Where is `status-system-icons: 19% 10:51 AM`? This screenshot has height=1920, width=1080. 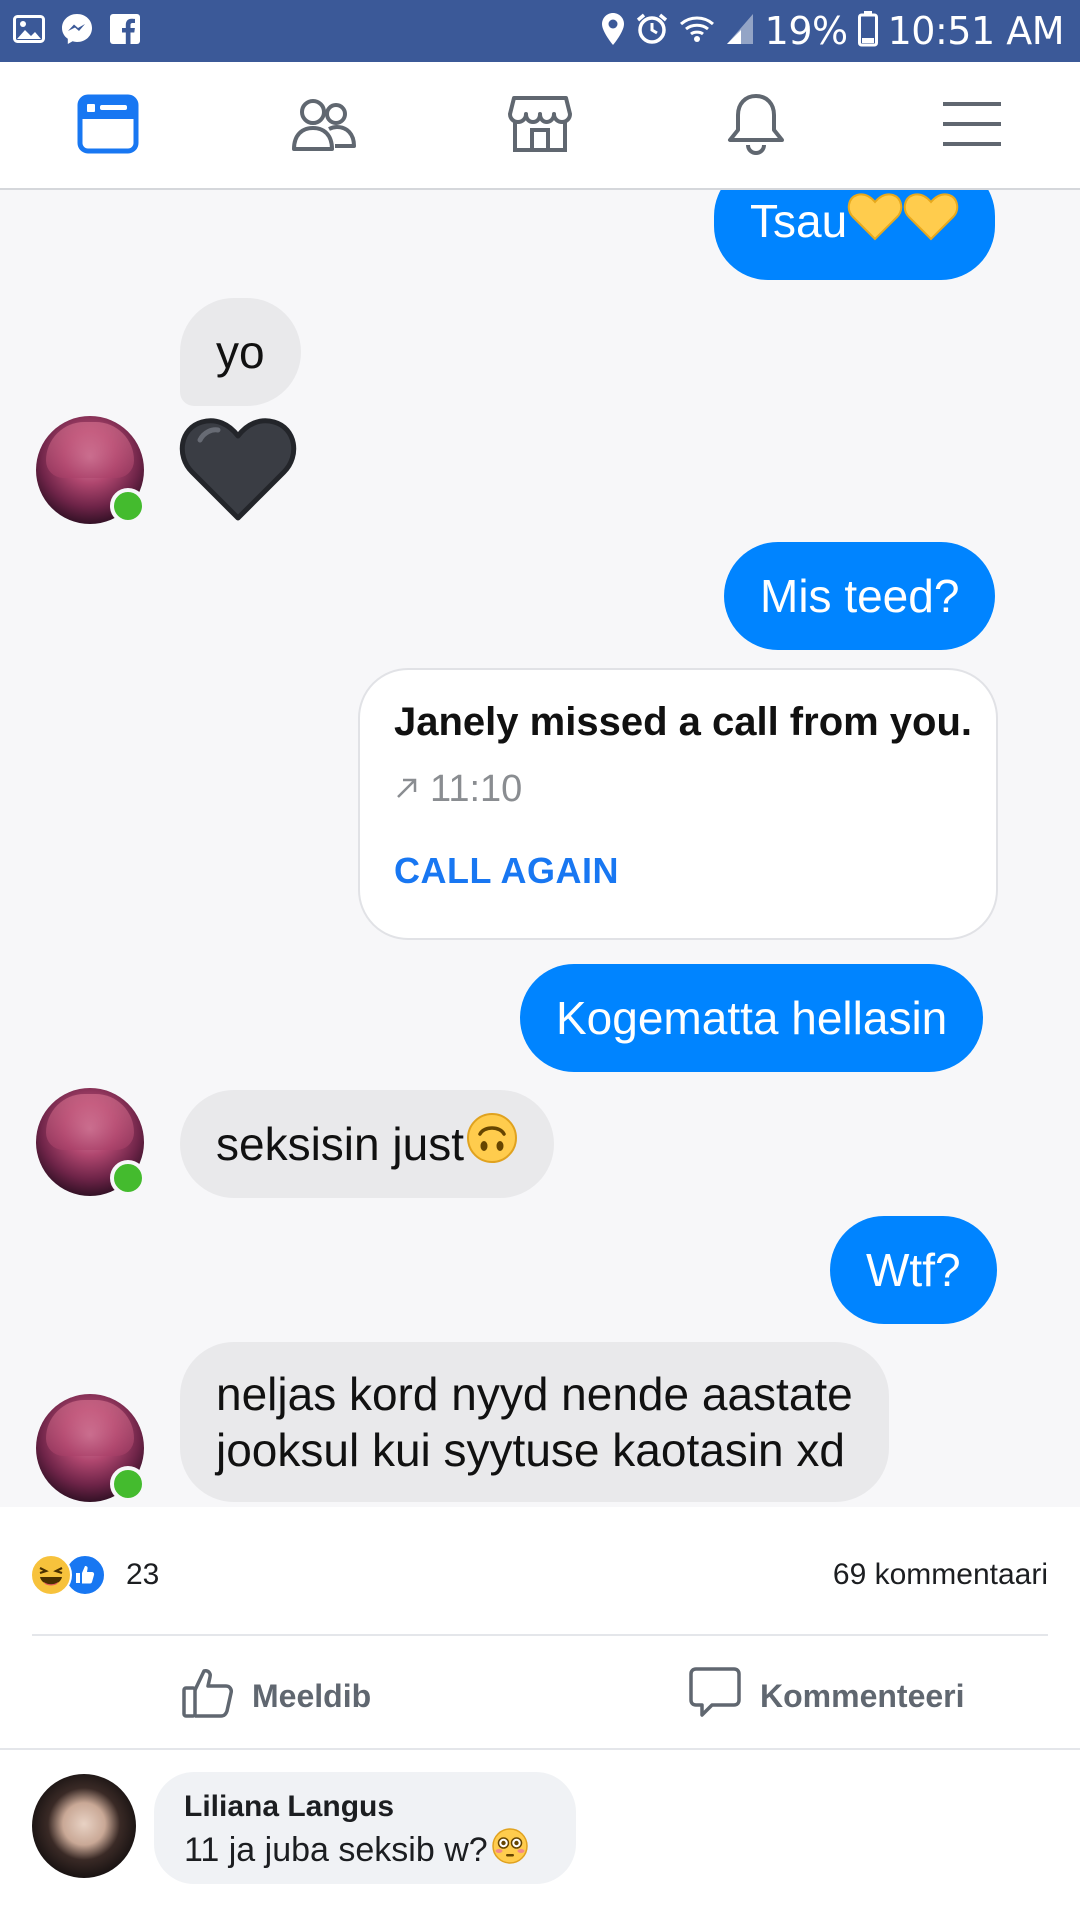
status-system-icons: 19% 10:51 AM is located at coordinates (833, 31).